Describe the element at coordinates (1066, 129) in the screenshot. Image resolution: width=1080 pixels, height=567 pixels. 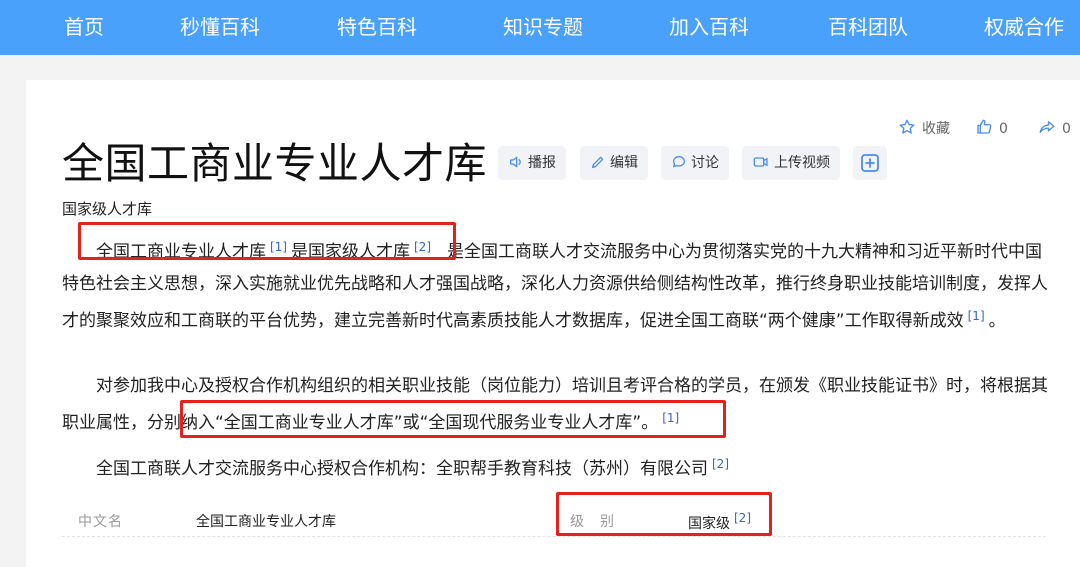
I see `share-count: 0` at that location.